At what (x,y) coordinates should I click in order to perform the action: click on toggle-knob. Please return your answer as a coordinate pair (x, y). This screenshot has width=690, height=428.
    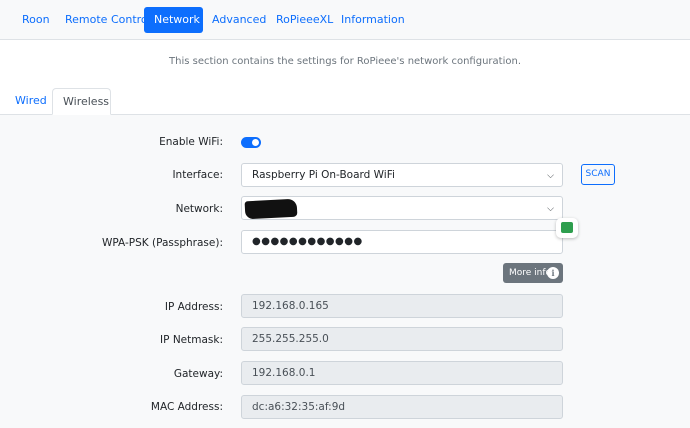
    Looking at the image, I should click on (255, 142).